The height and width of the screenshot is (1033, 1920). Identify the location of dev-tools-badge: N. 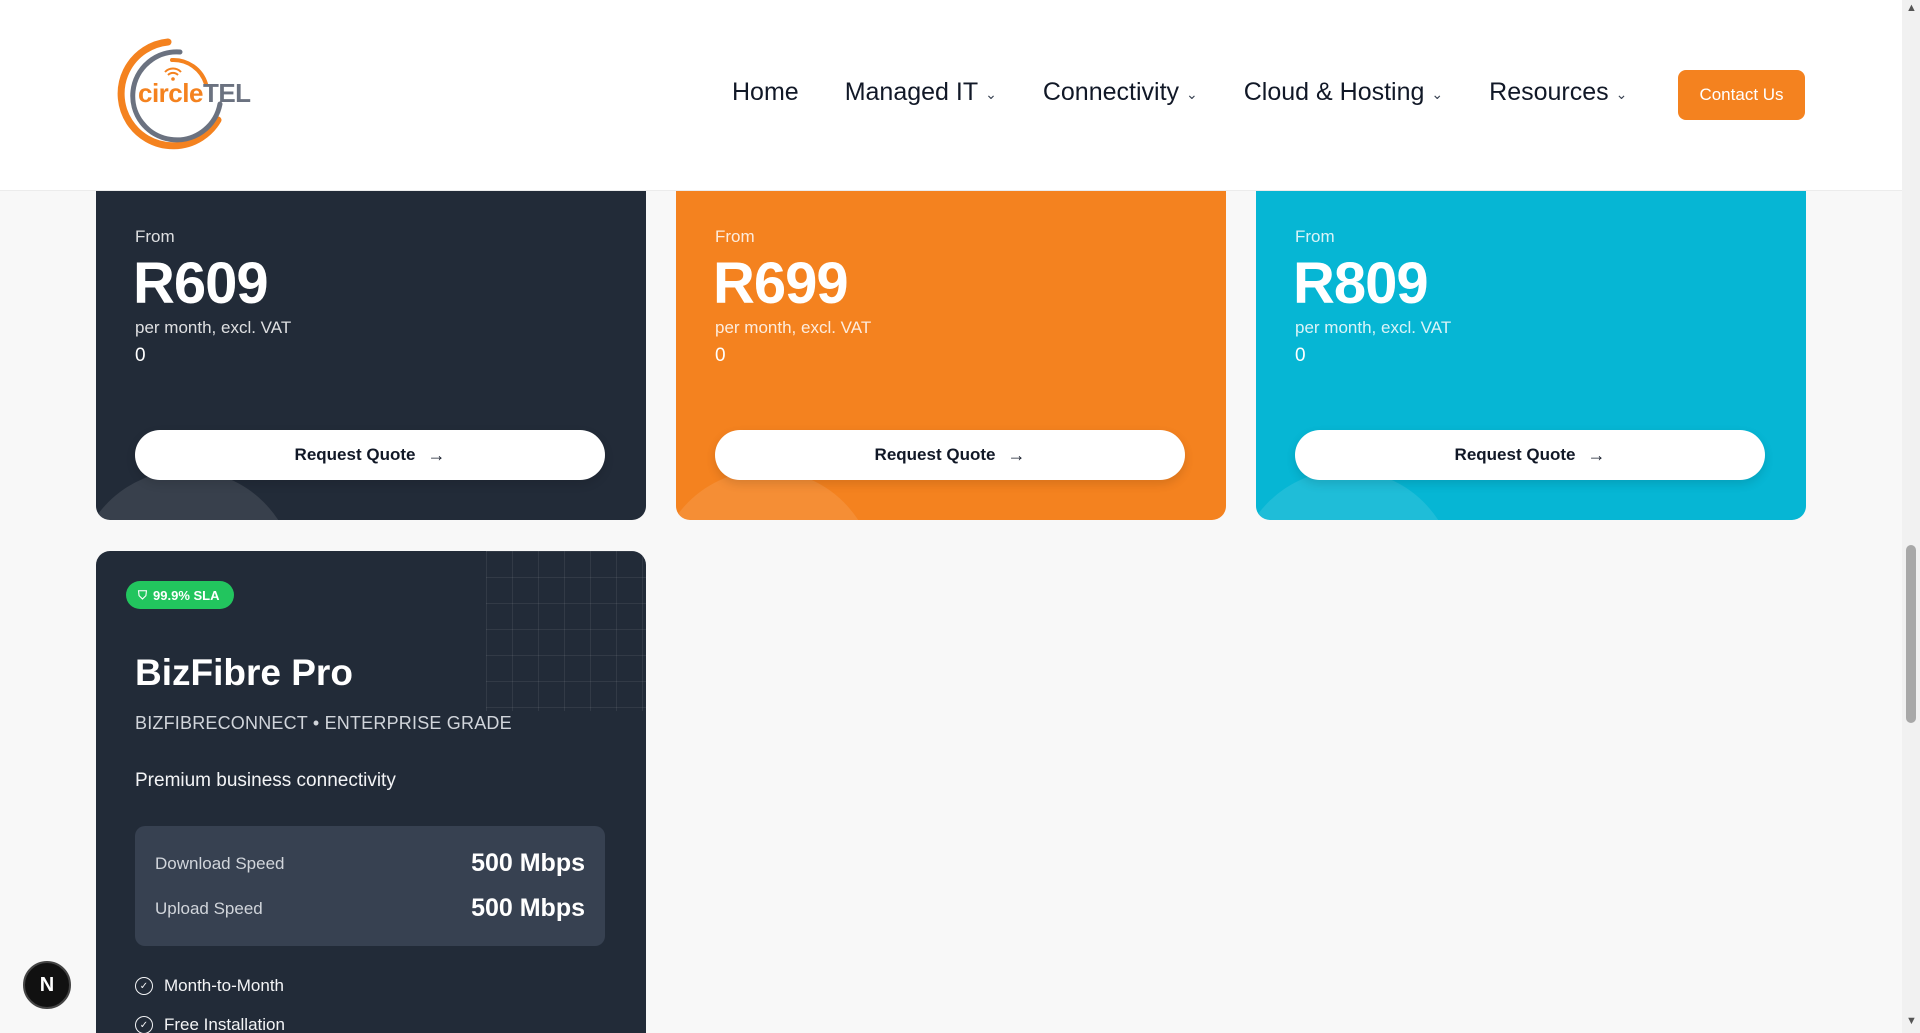
(47, 985).